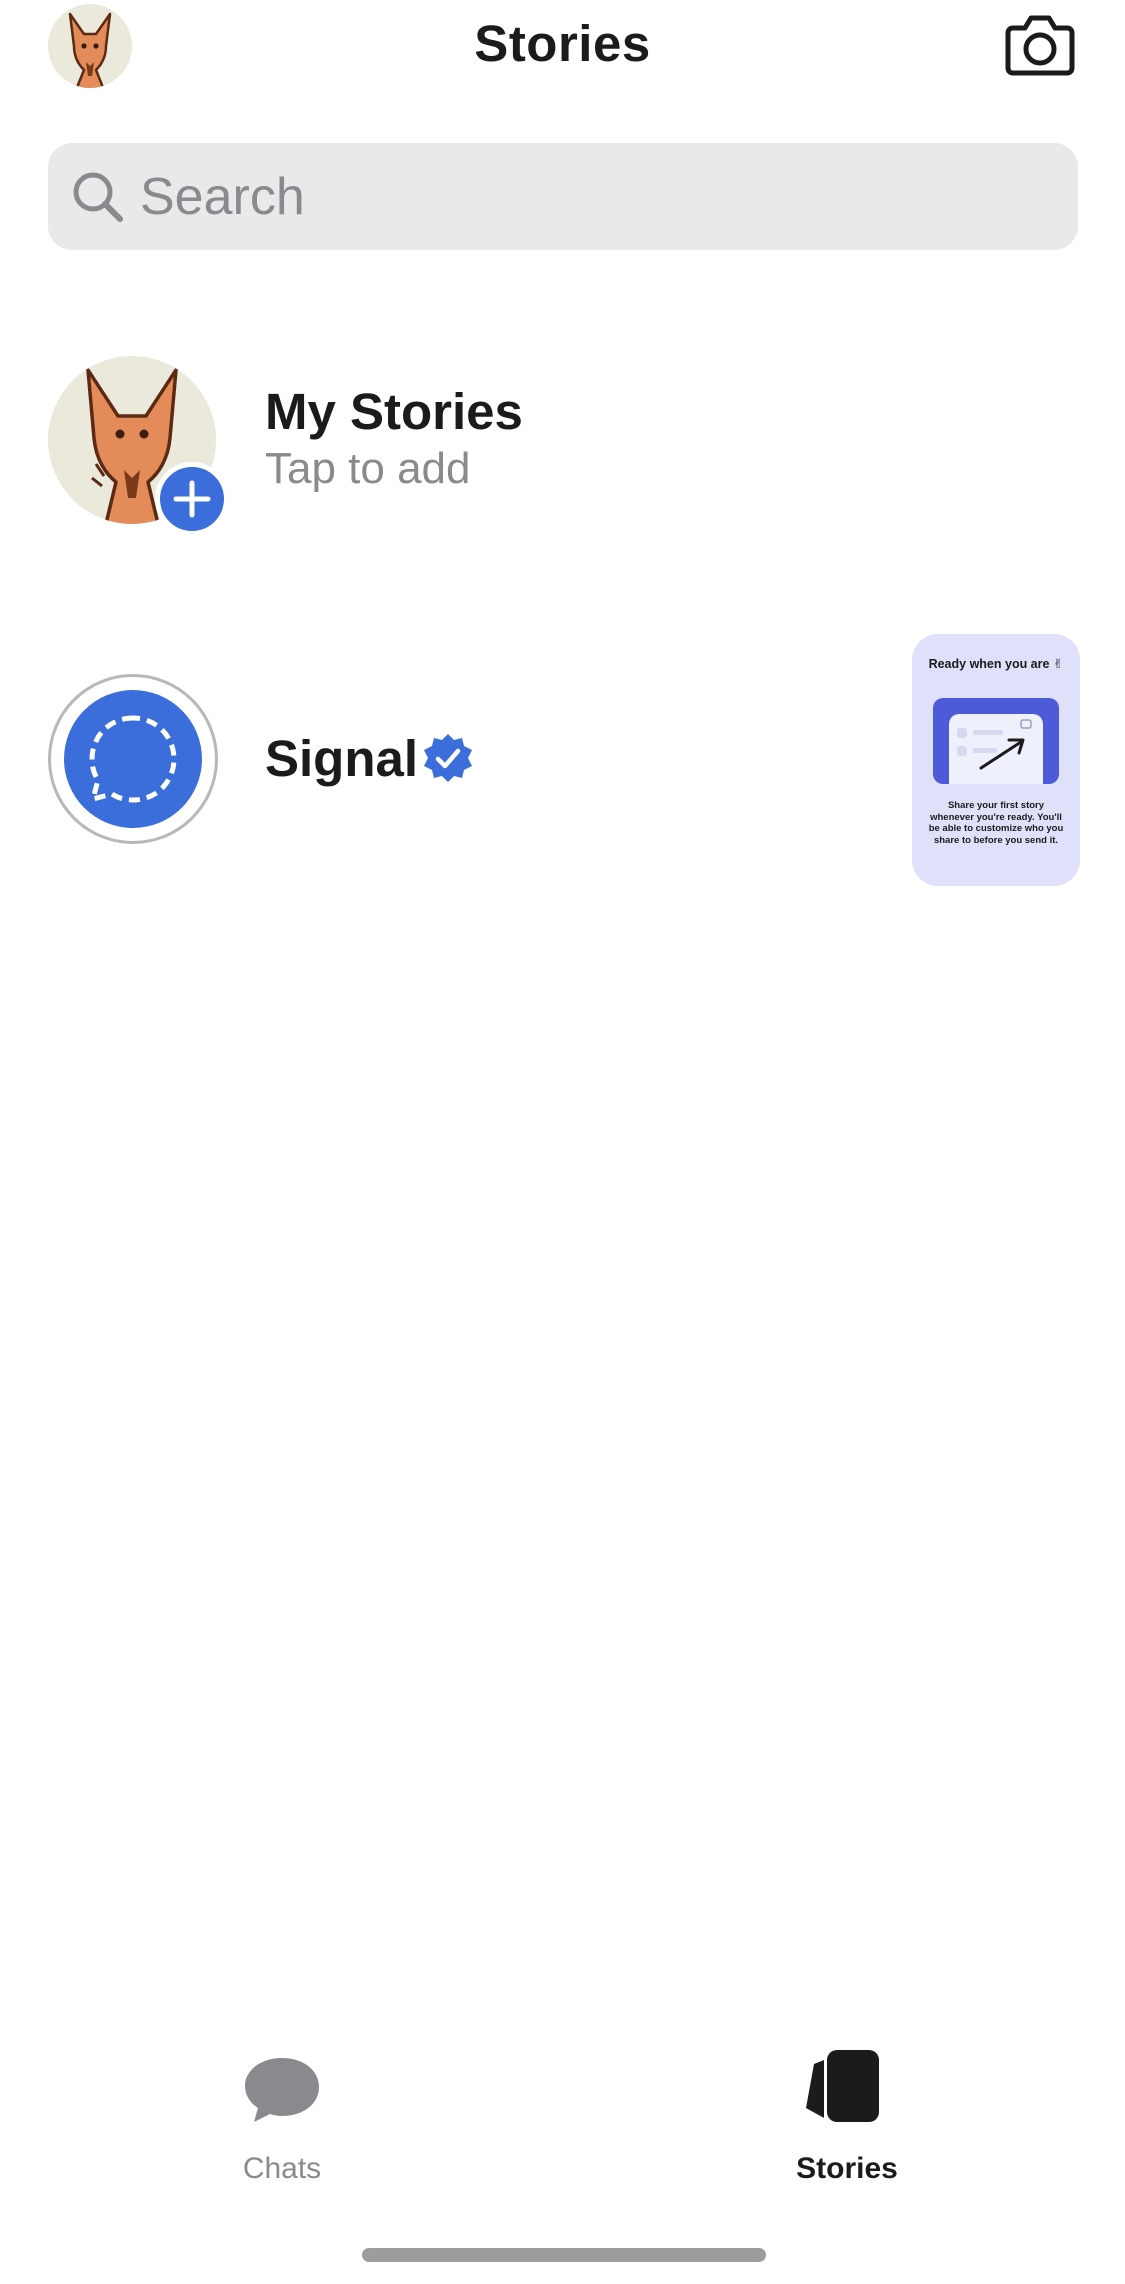  Describe the element at coordinates (368, 468) in the screenshot. I see `my-stories-subtitle: Tap to add` at that location.